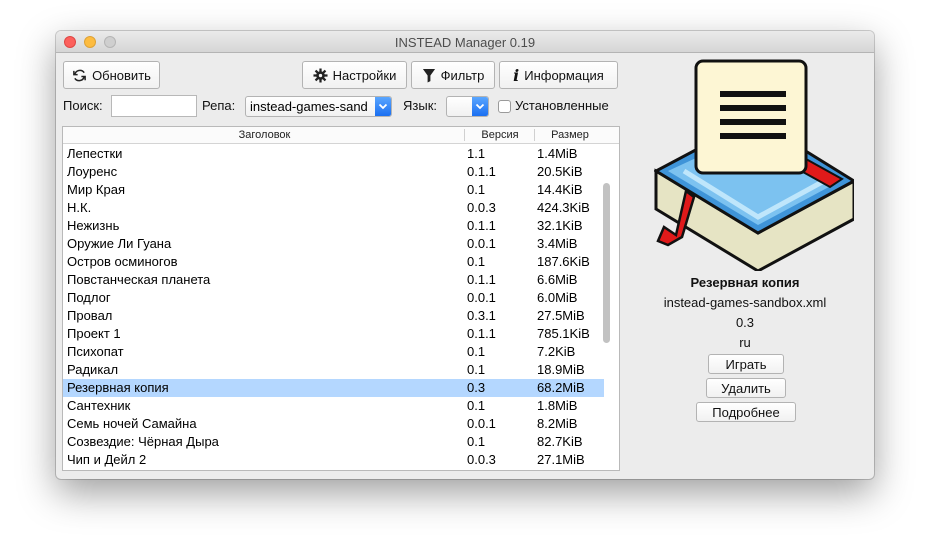 The image size is (930, 560). What do you see at coordinates (333, 262) in the screenshot?
I see `table-row: Остров осминогов 0.1 187.6KiB` at bounding box center [333, 262].